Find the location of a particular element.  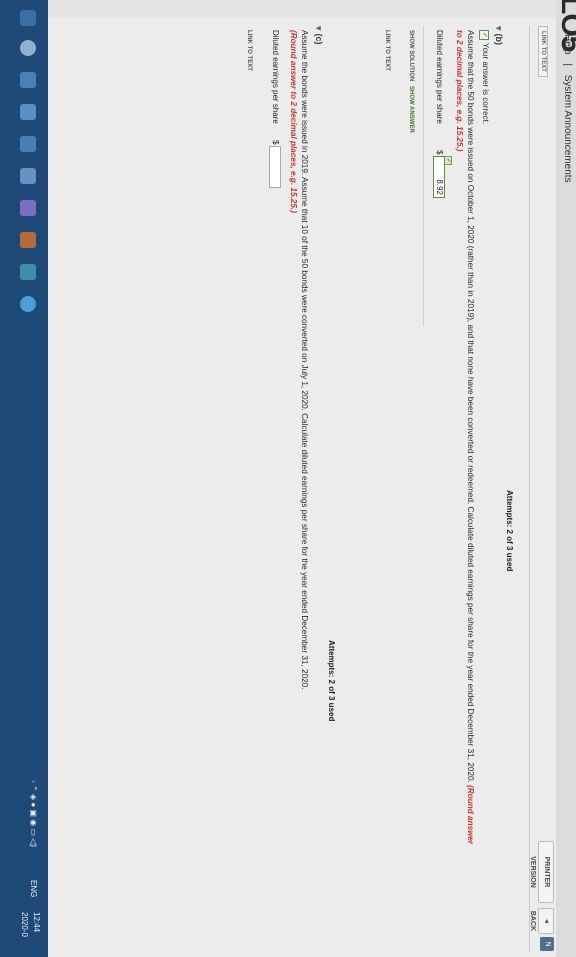

link-to-text-top: LINK TO TEXT is located at coordinates (543, 51).